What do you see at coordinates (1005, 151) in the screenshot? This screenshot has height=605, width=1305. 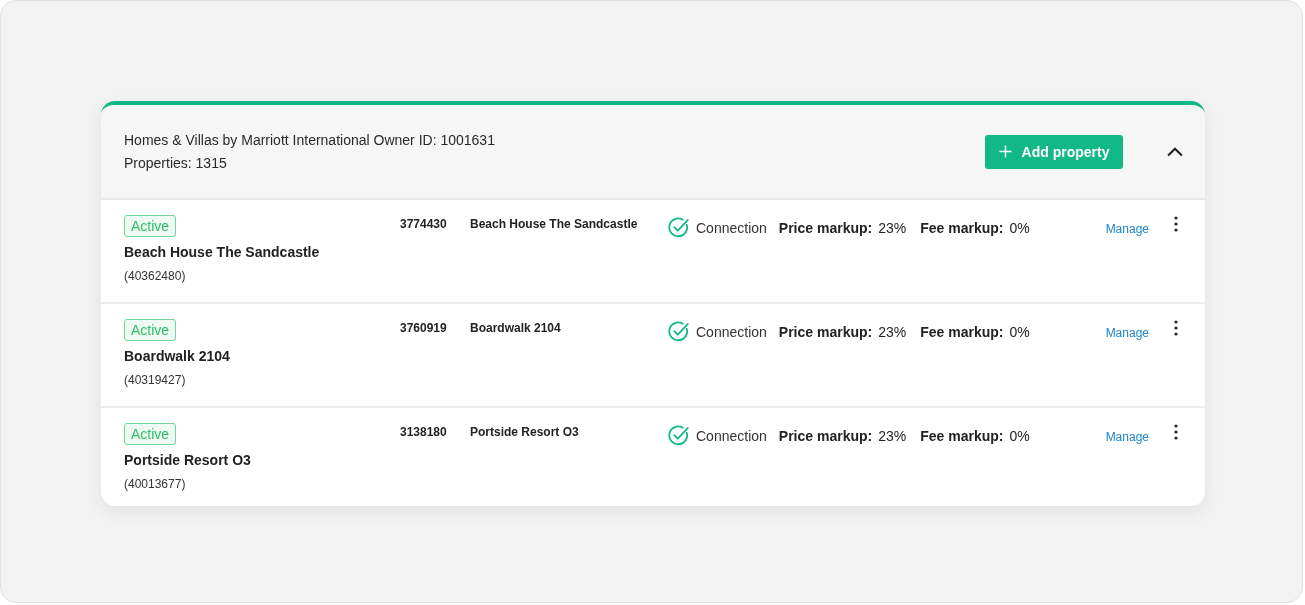 I see `plus-icon` at bounding box center [1005, 151].